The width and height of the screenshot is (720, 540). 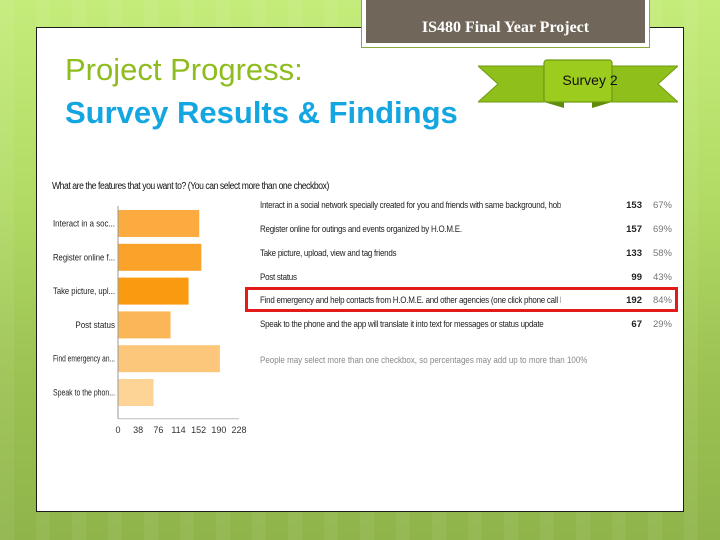 I want to click on row-count: 153, so click(x=634, y=205).